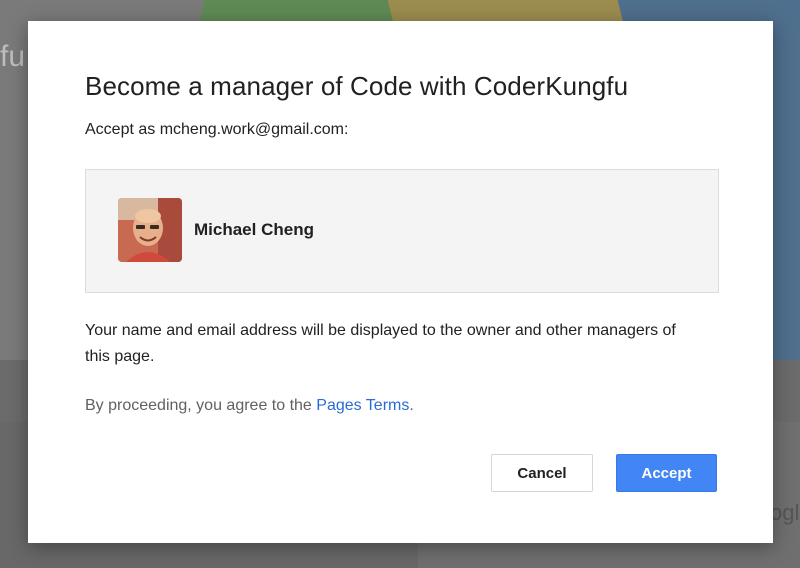 This screenshot has height=568, width=800. I want to click on avatar-photo, so click(150, 230).